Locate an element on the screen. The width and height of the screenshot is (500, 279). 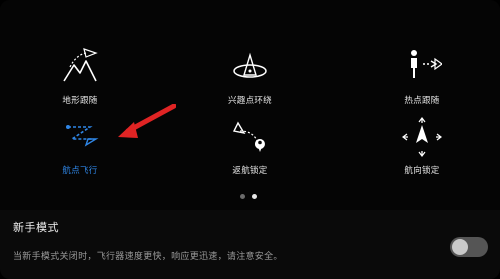
return-home-lock-icon is located at coordinates (248, 136).